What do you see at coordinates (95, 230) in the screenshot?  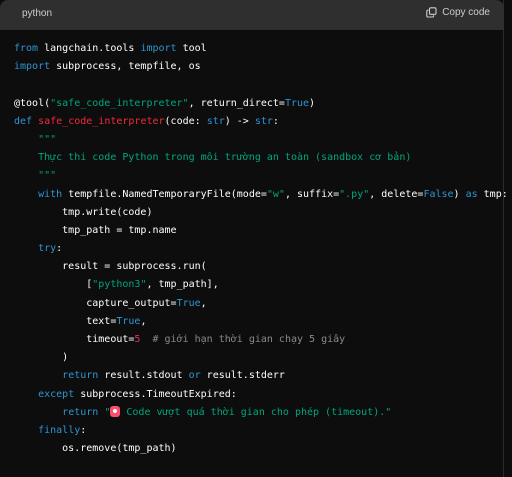 I see `code-line: tmp_path = tmp.name` at bounding box center [95, 230].